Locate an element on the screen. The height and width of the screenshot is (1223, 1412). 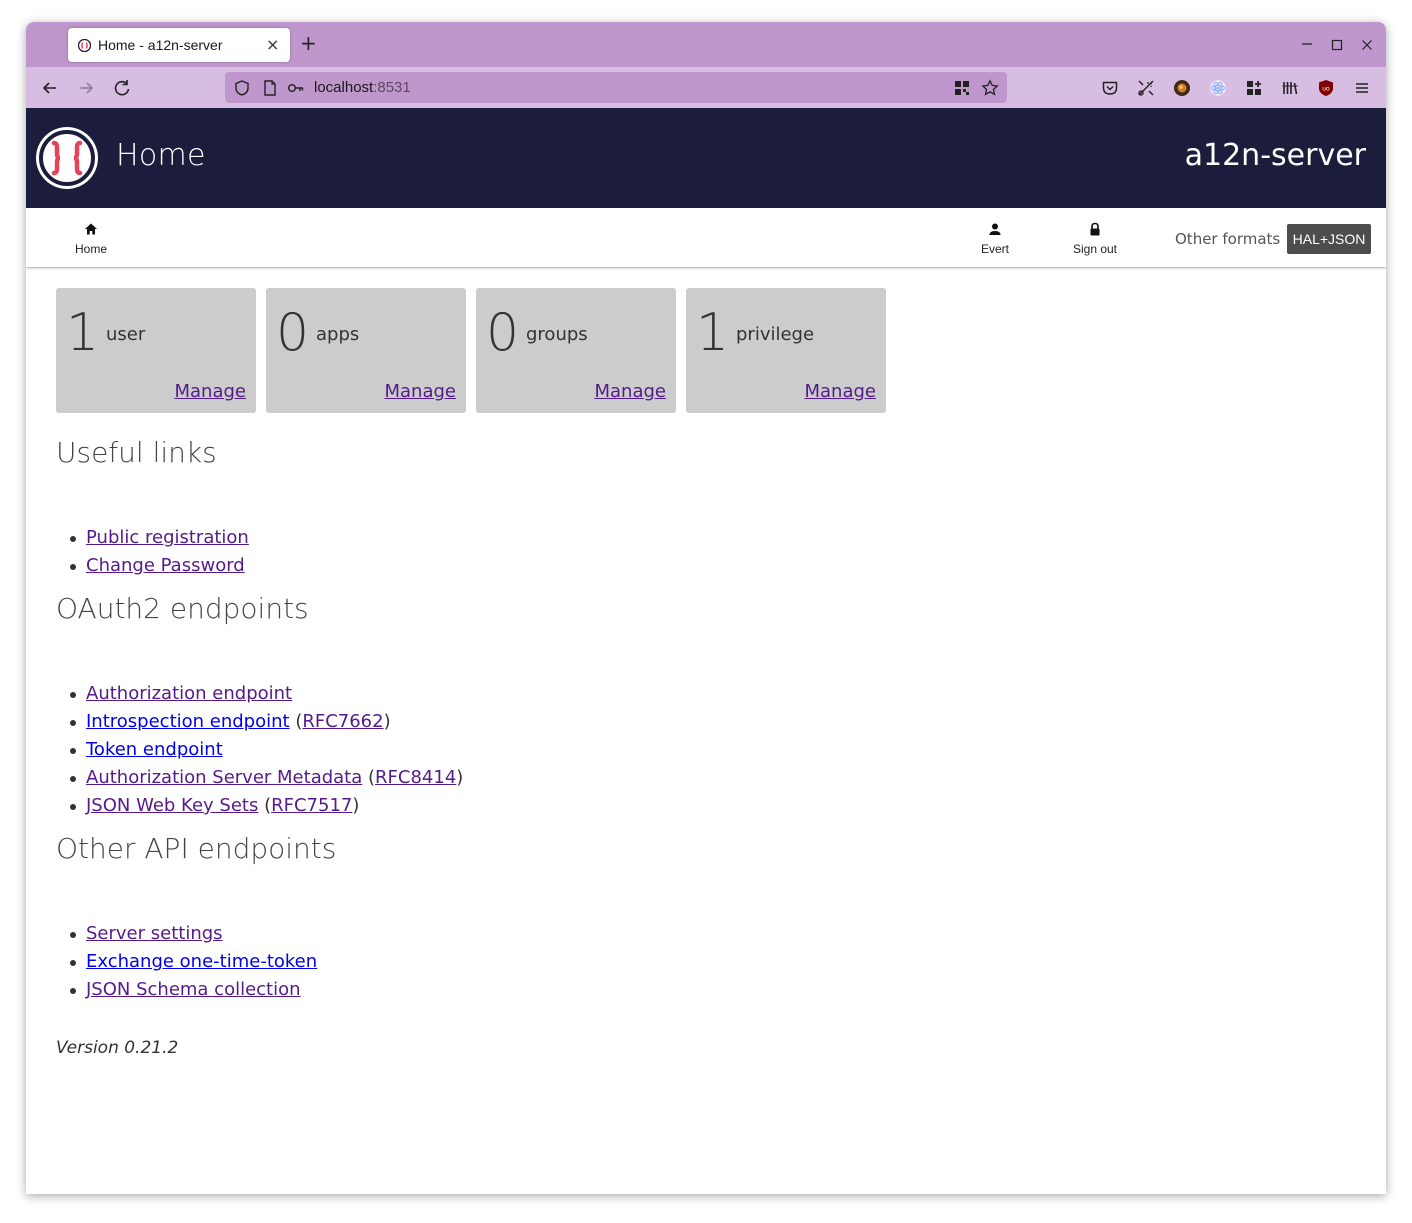
list-item: Server settings is located at coordinates (186, 936).